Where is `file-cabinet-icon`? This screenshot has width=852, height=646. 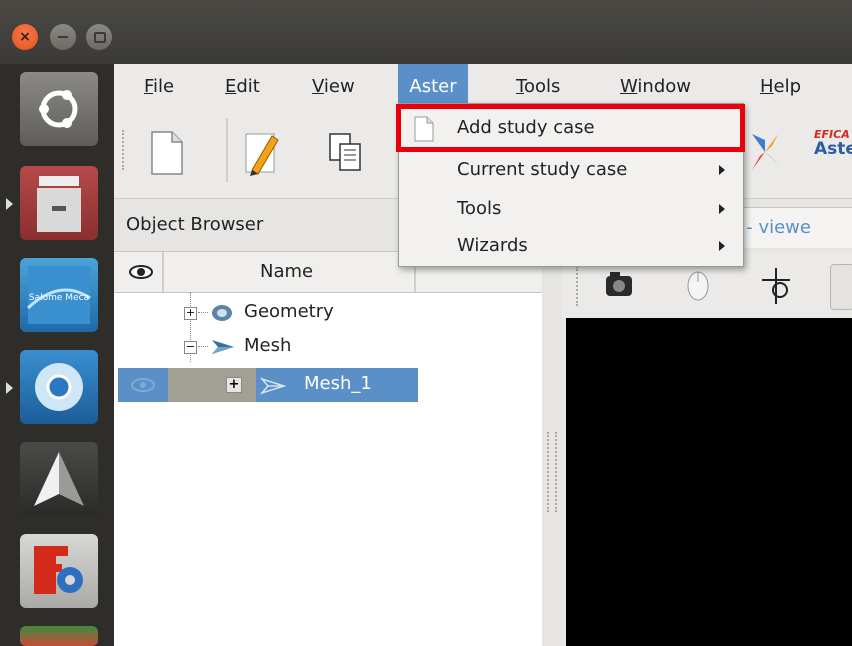 file-cabinet-icon is located at coordinates (59, 204).